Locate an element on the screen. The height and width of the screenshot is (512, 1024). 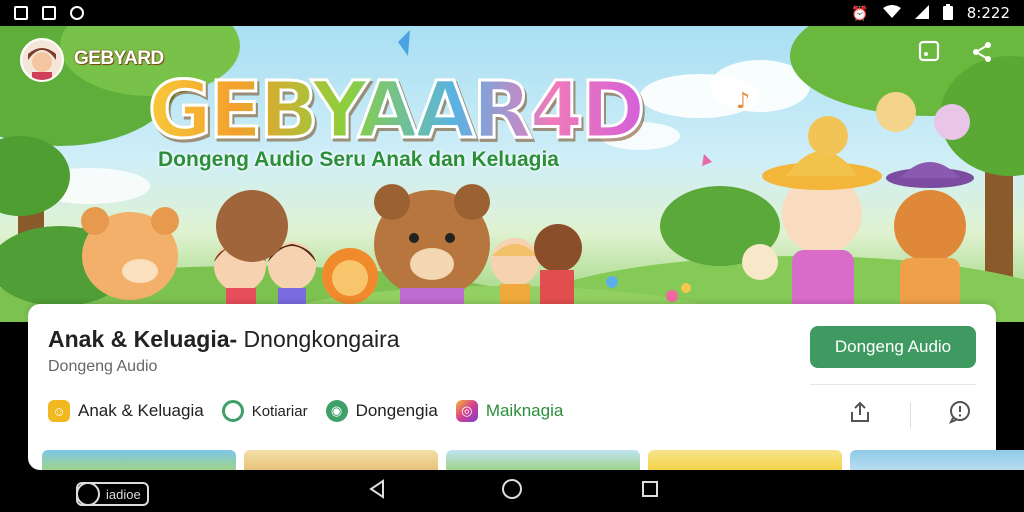
chip-label: Anak & Keluagia is located at coordinates (141, 410).